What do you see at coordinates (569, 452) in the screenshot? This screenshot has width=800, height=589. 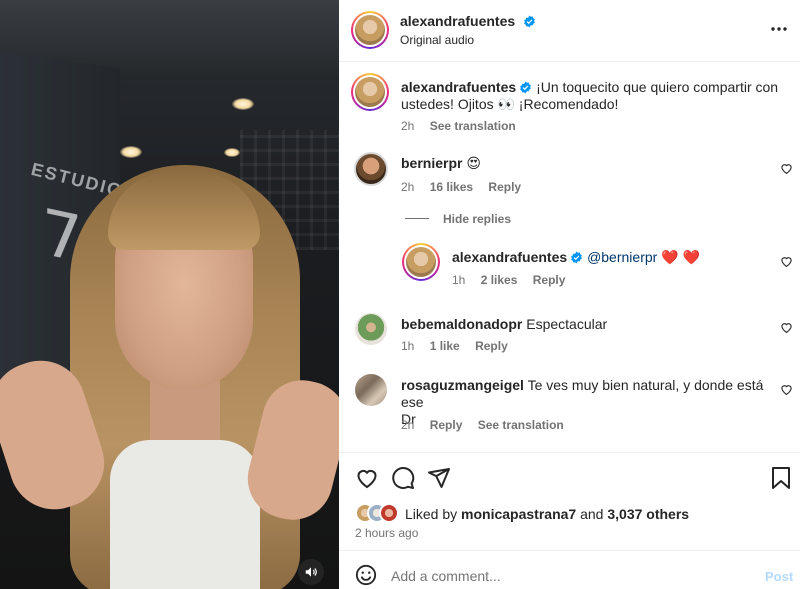 I see `post-actions-divider` at bounding box center [569, 452].